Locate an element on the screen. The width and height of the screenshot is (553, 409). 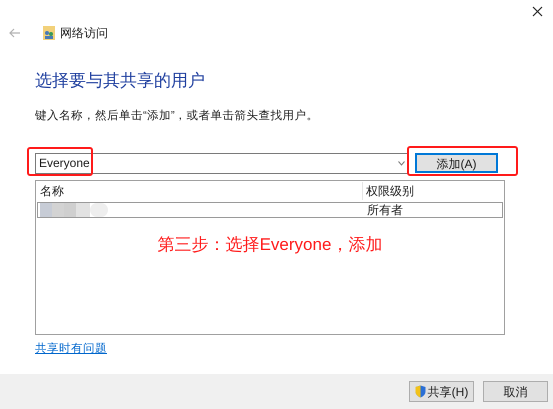
users-folder-icon is located at coordinates (49, 33).